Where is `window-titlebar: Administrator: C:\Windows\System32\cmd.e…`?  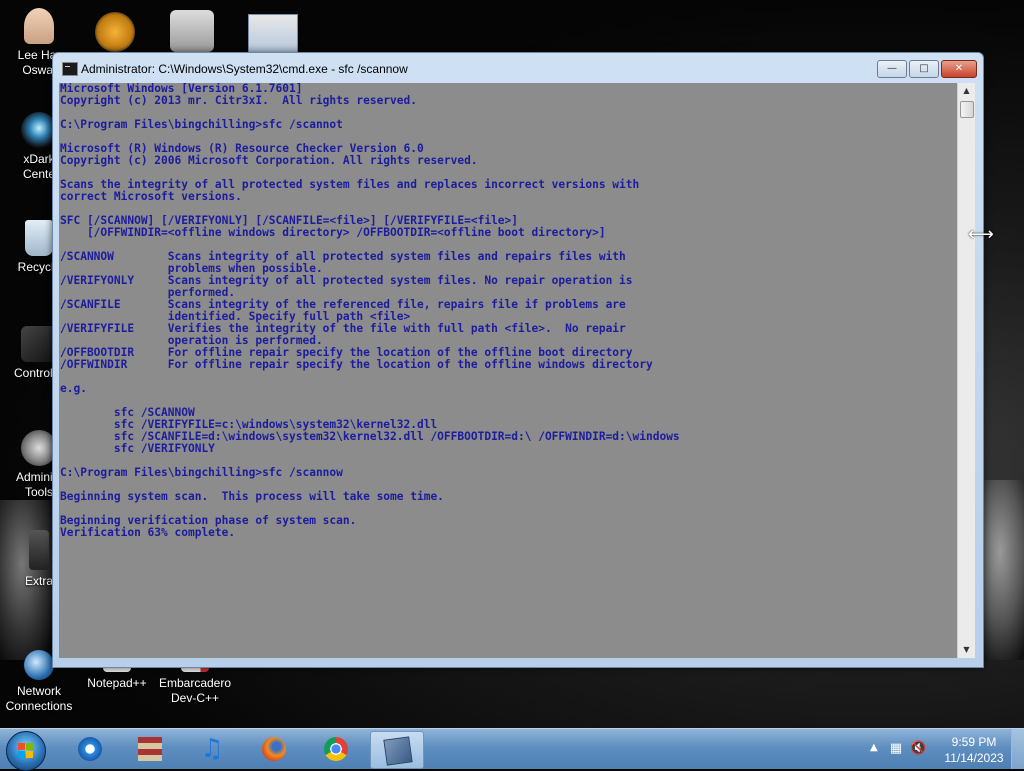
window-titlebar: Administrator: C:\Windows\System32\cmd.e… is located at coordinates (518, 68).